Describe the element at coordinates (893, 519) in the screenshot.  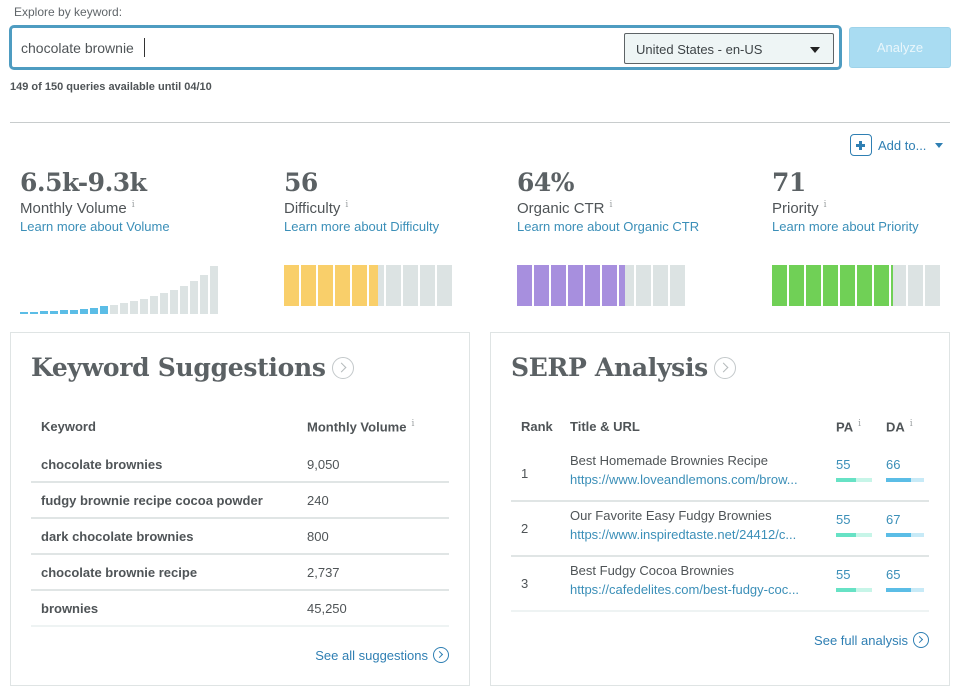
I see `da-value: 67` at that location.